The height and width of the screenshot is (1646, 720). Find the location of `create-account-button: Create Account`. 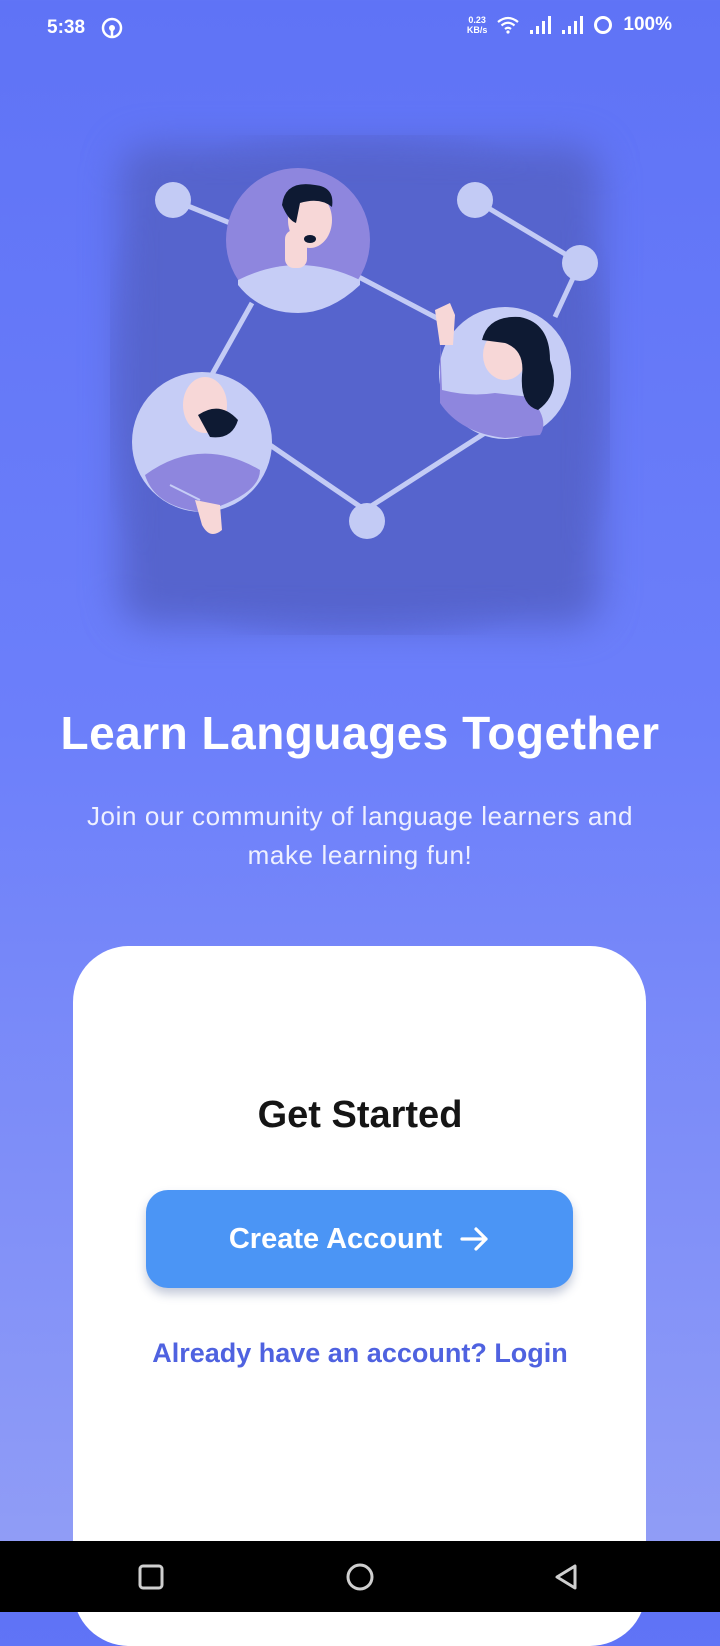

create-account-button: Create Account is located at coordinates (359, 1239).